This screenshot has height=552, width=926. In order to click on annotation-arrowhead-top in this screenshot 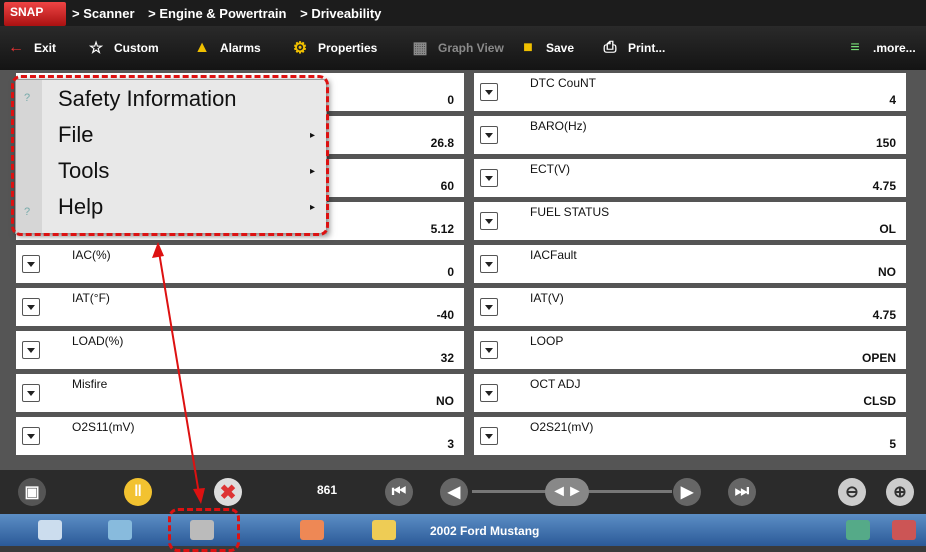, I will do `click(158, 250)`.